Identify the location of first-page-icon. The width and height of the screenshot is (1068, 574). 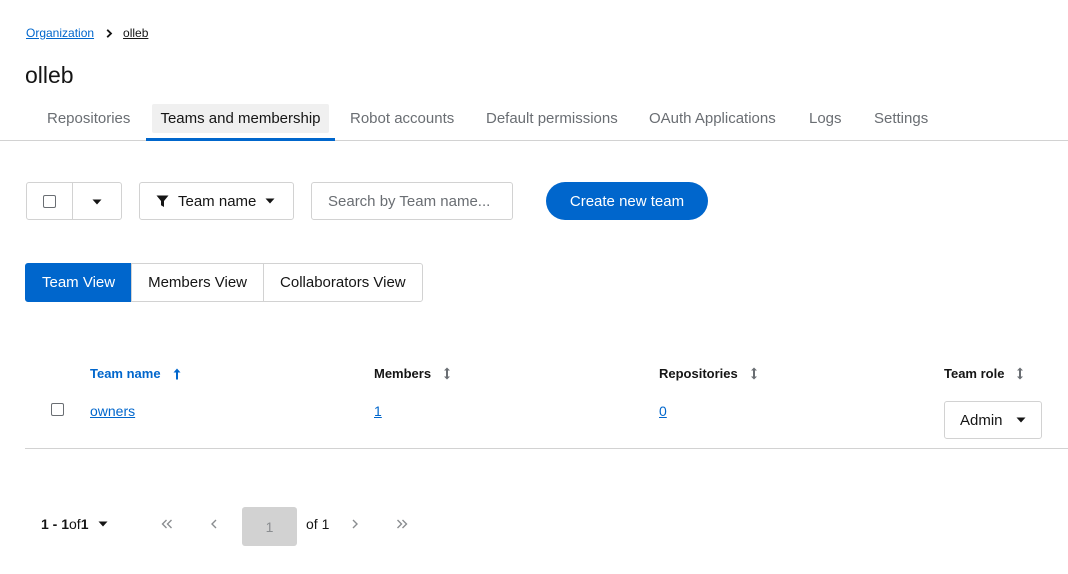
(167, 524).